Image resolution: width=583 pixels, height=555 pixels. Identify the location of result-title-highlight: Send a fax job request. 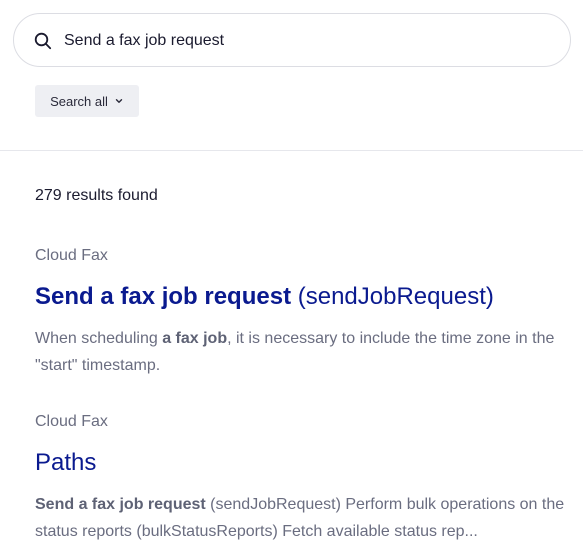
(163, 296).